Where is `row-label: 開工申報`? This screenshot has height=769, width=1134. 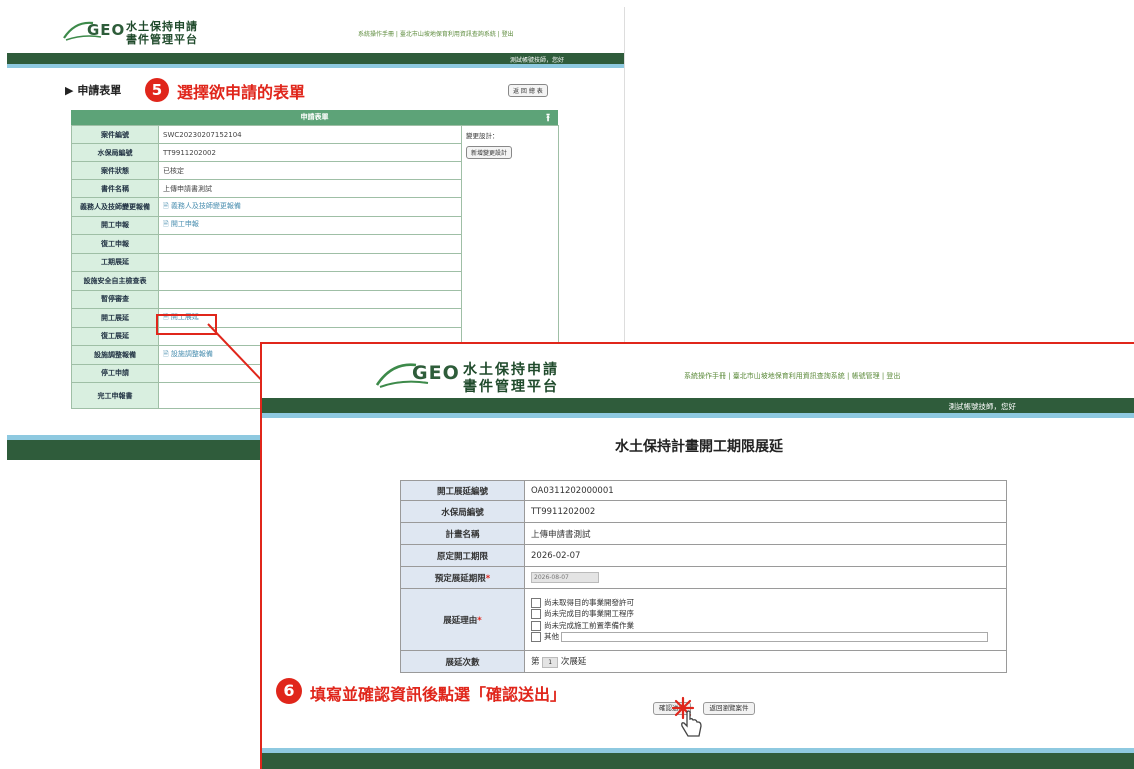
row-label: 開工申報 is located at coordinates (115, 225).